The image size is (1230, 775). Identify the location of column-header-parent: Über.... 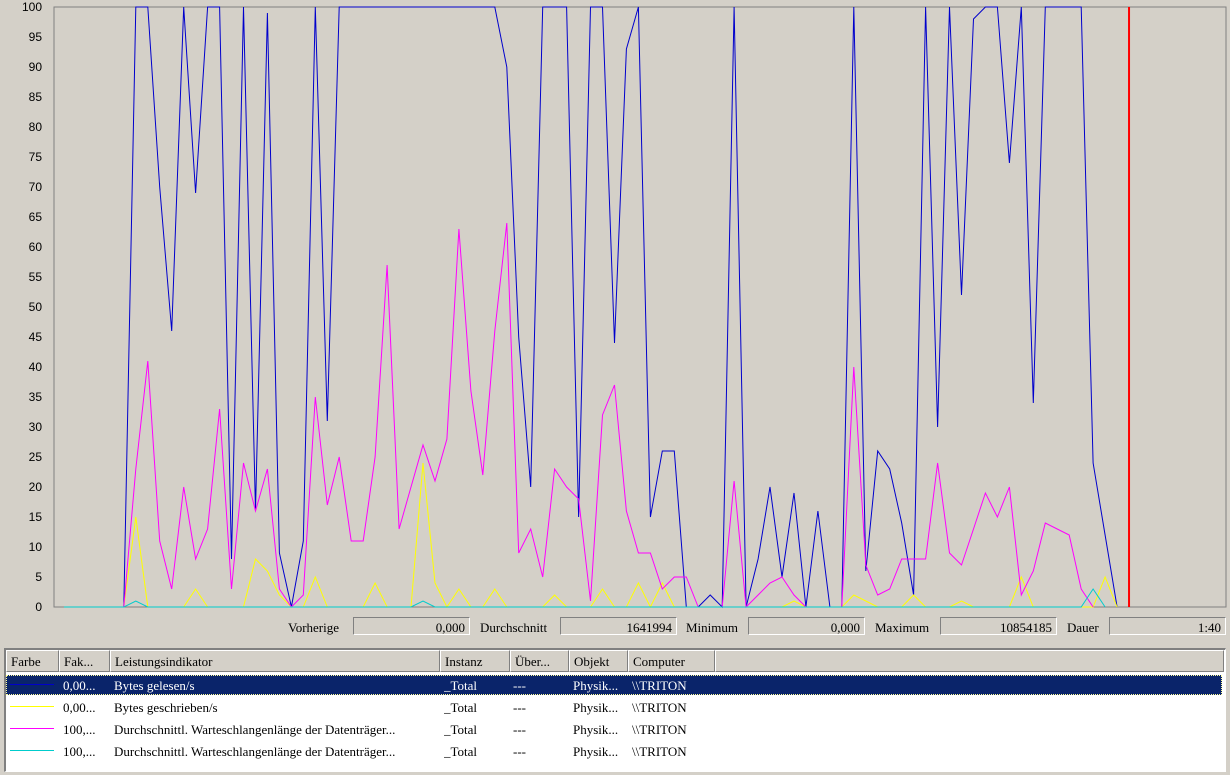
(539, 661).